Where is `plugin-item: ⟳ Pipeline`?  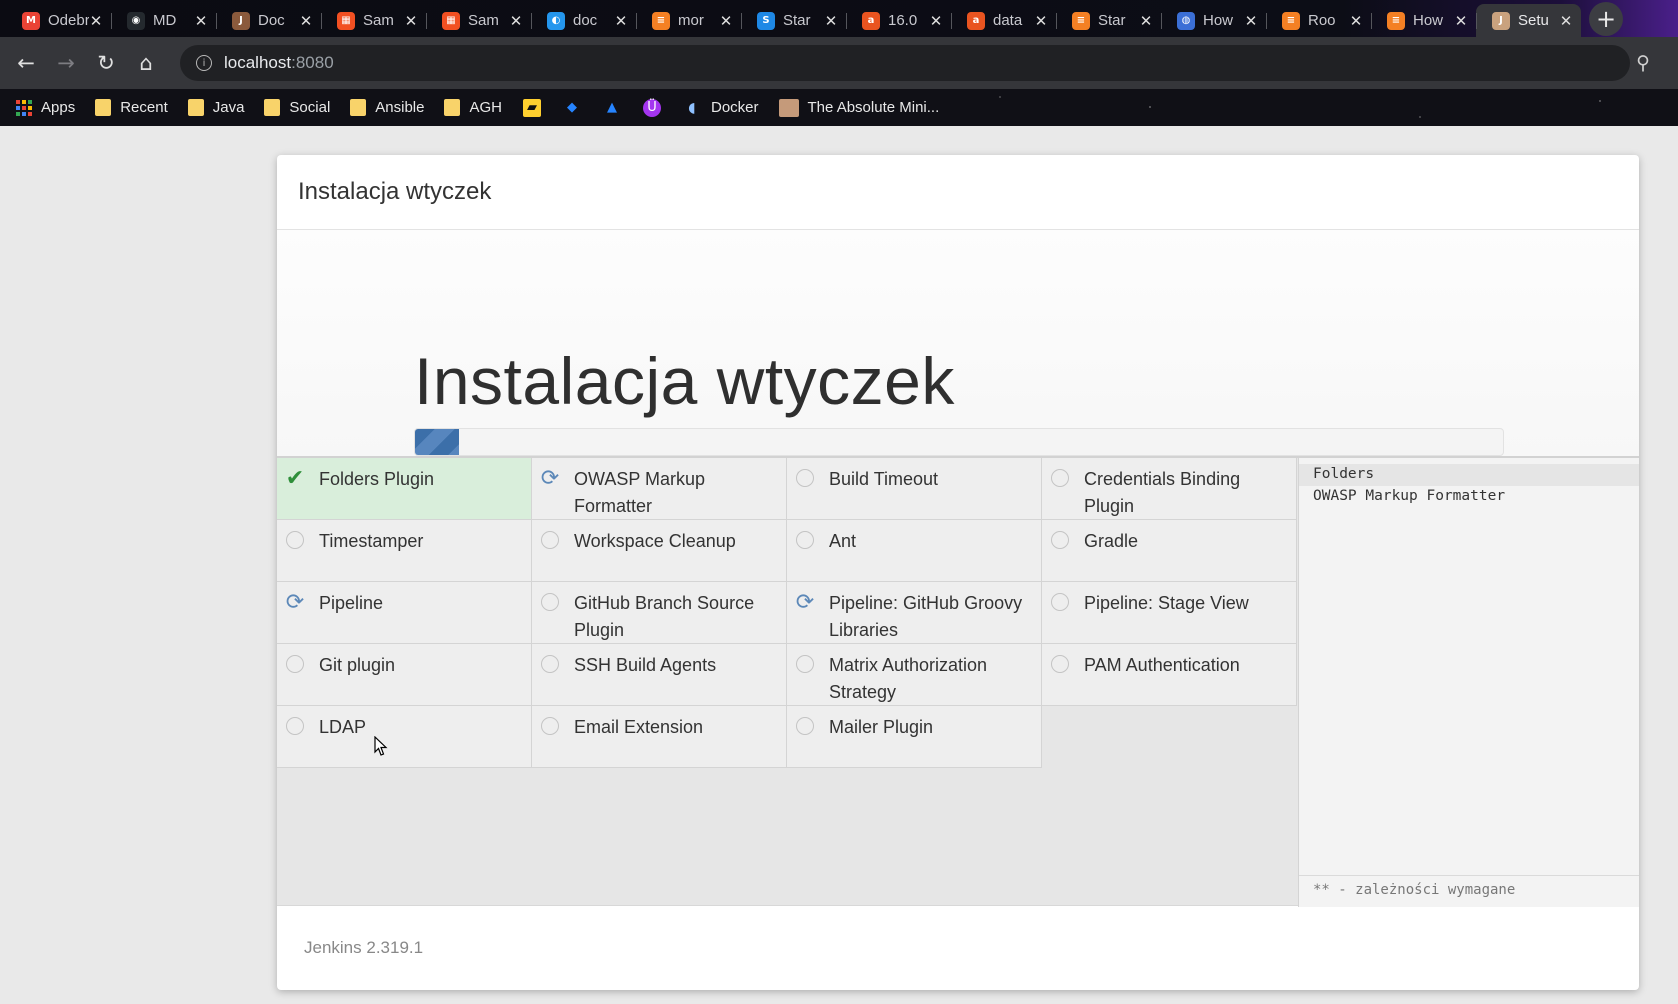 plugin-item: ⟳ Pipeline is located at coordinates (404, 613).